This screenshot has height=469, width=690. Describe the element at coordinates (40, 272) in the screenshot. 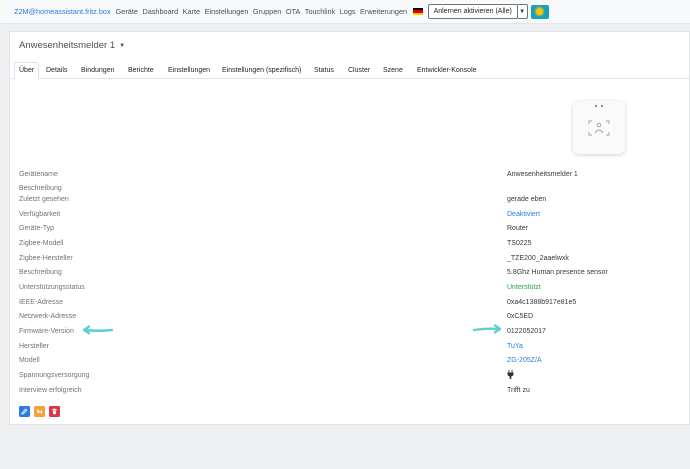

I see `prop-label-model-description: Beschreibung` at that location.